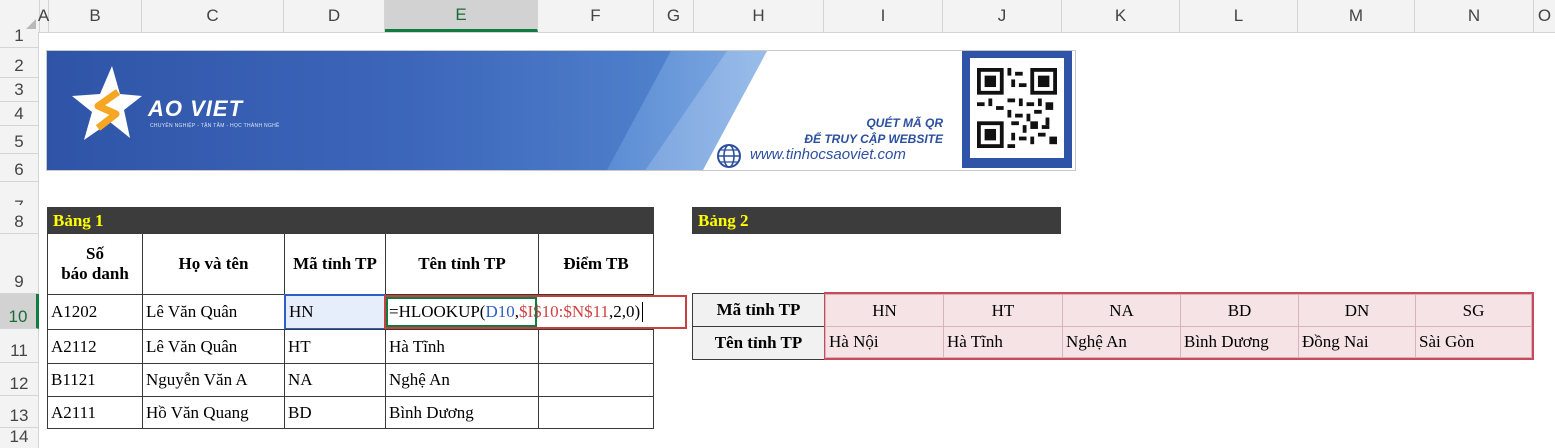 This screenshot has height=448, width=1555. I want to click on row-header-9: 9, so click(19, 264).